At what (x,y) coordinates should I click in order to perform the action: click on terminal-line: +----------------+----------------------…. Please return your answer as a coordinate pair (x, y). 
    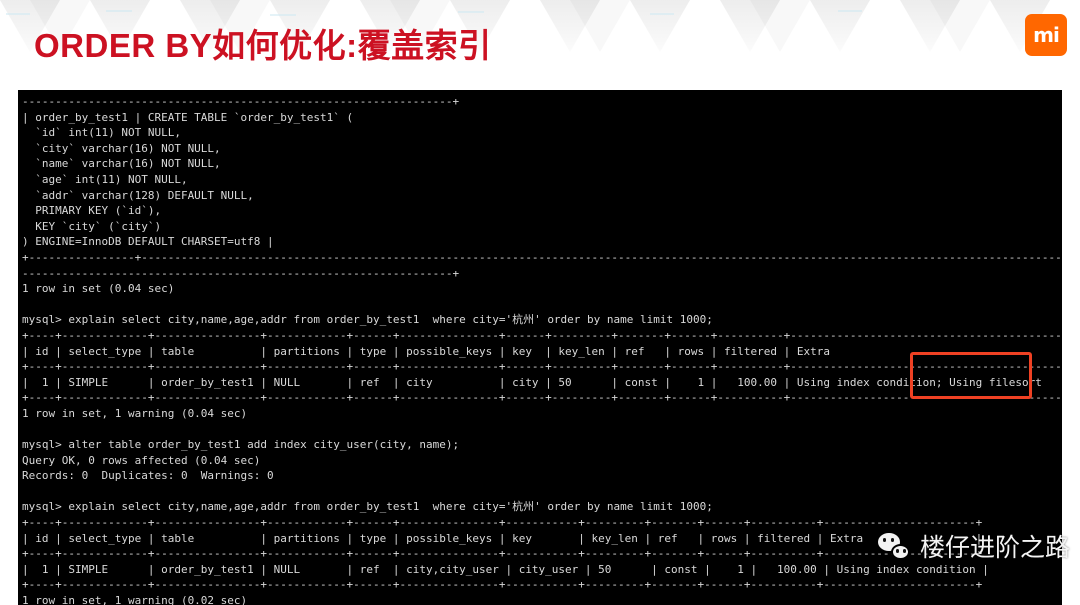
    Looking at the image, I should click on (542, 257).